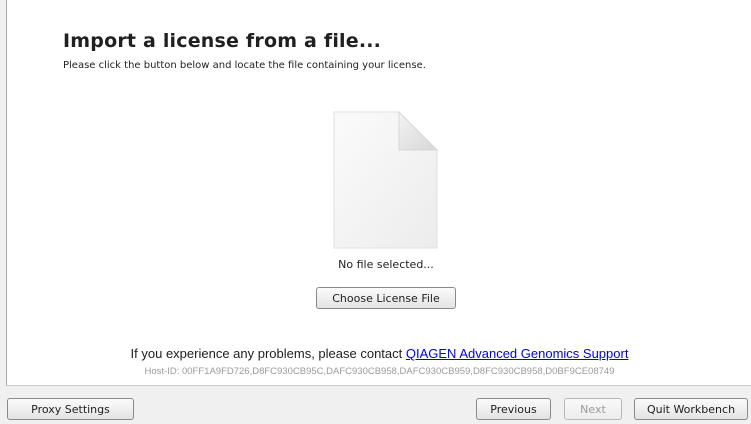  Describe the element at coordinates (517, 353) in the screenshot. I see `support-link: QIAGEN Advanced Genomics Support` at that location.